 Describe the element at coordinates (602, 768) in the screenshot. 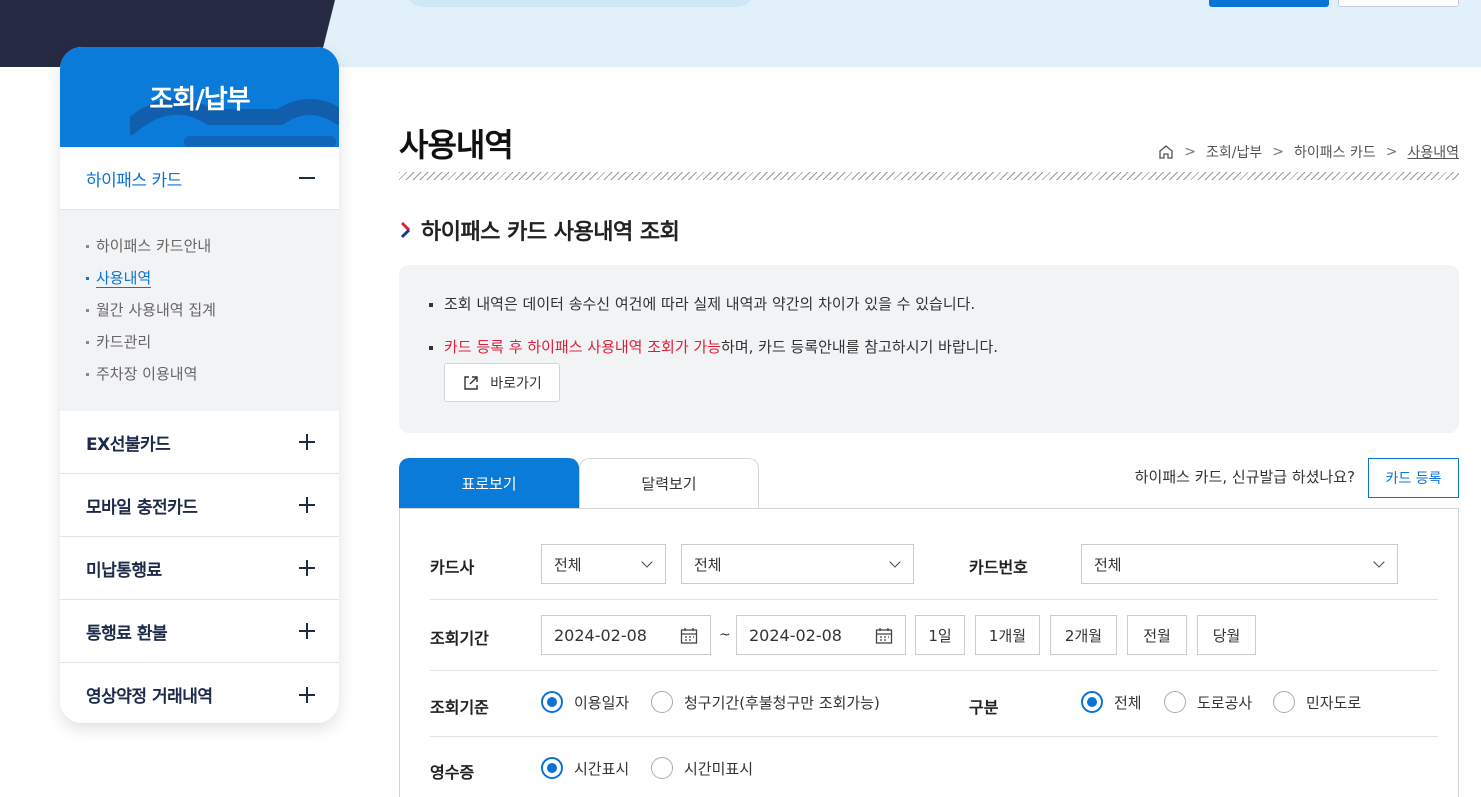

I see `radio-label: 시간표시` at that location.